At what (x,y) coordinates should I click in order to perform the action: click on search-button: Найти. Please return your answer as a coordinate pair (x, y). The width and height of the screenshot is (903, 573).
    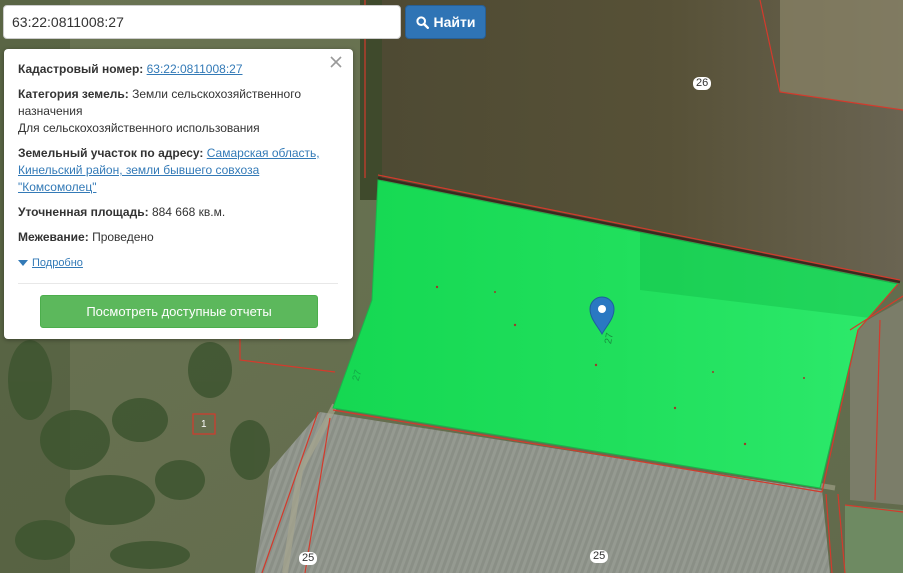
    Looking at the image, I should click on (445, 22).